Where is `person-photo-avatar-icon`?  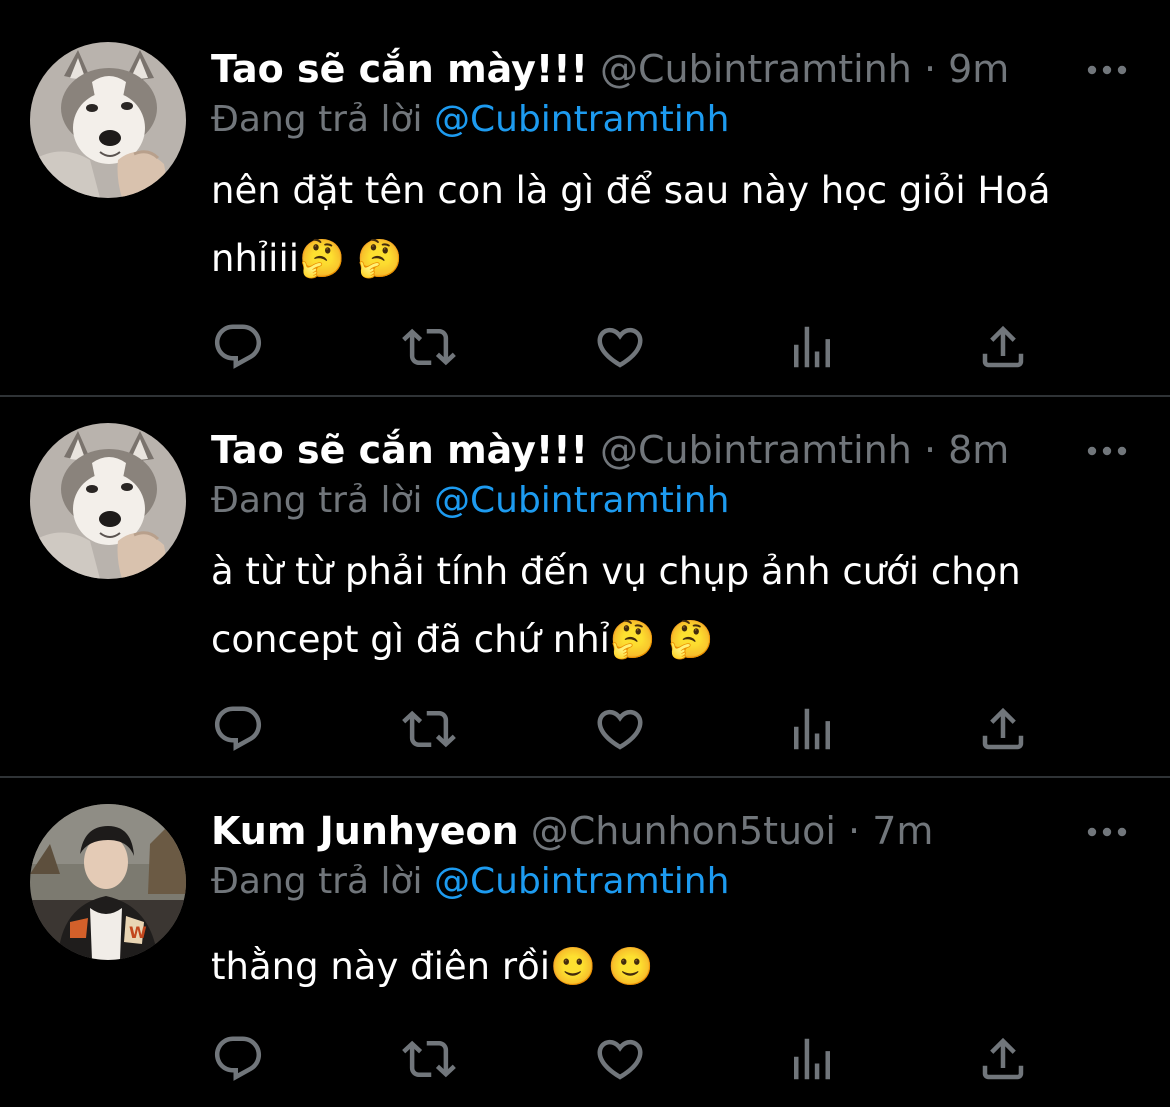 person-photo-avatar-icon is located at coordinates (108, 882).